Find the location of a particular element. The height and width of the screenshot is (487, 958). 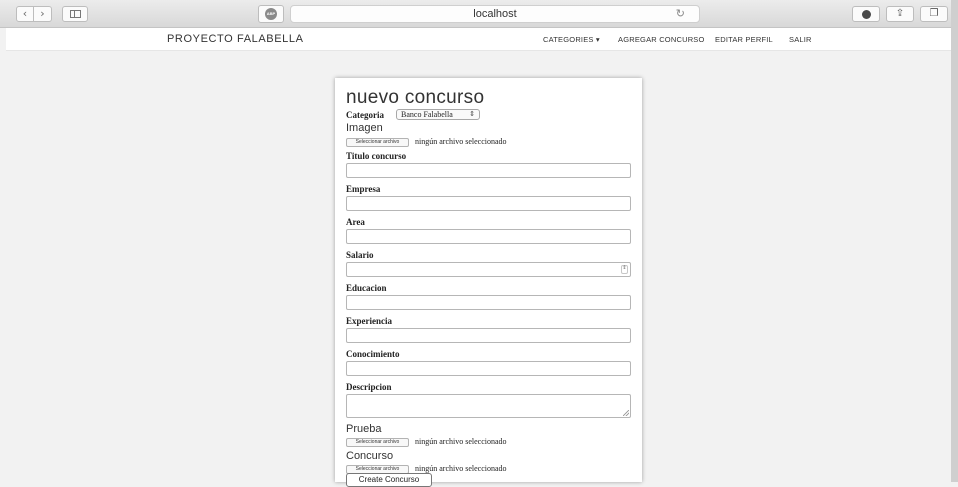

share-icon: ⇪ is located at coordinates (900, 13).